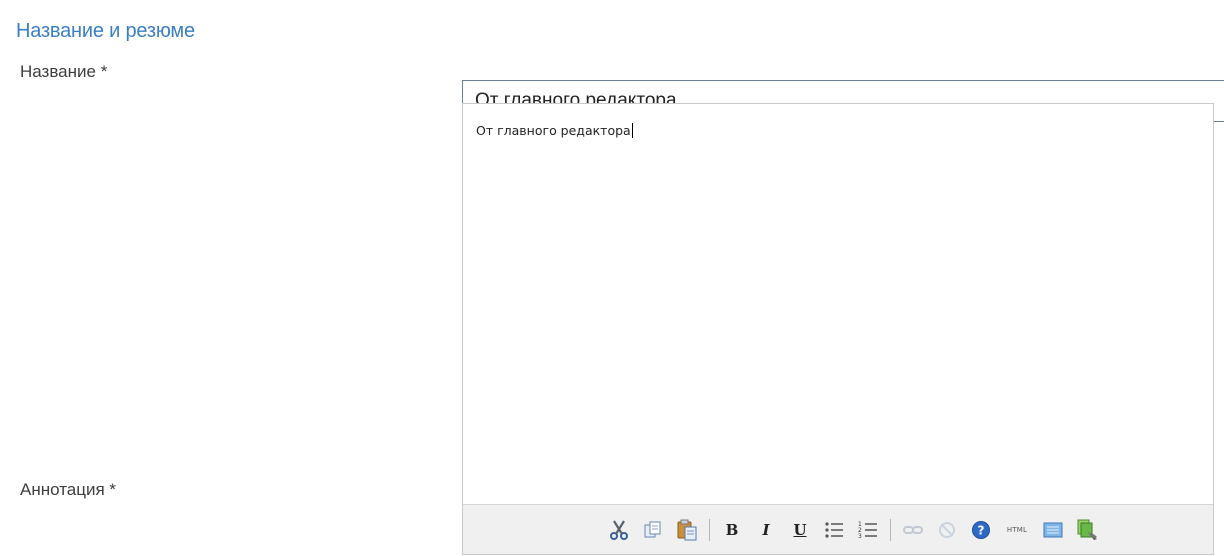  I want to click on cut-icon, so click(619, 530).